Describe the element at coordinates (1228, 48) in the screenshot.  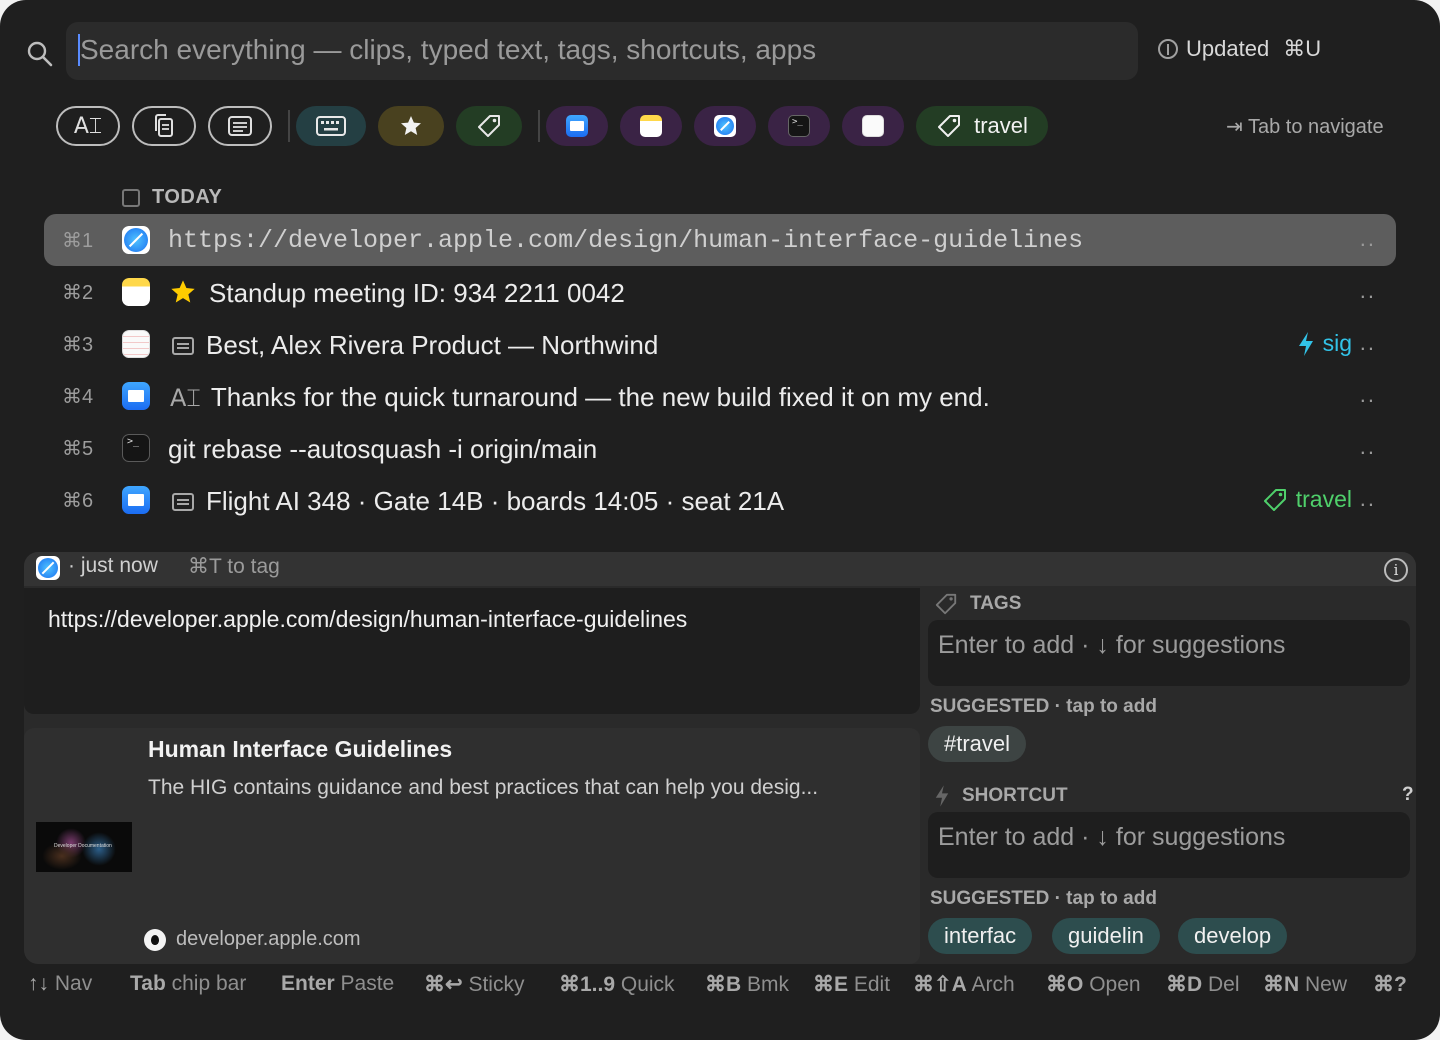
I see `updated-label: Updated` at that location.